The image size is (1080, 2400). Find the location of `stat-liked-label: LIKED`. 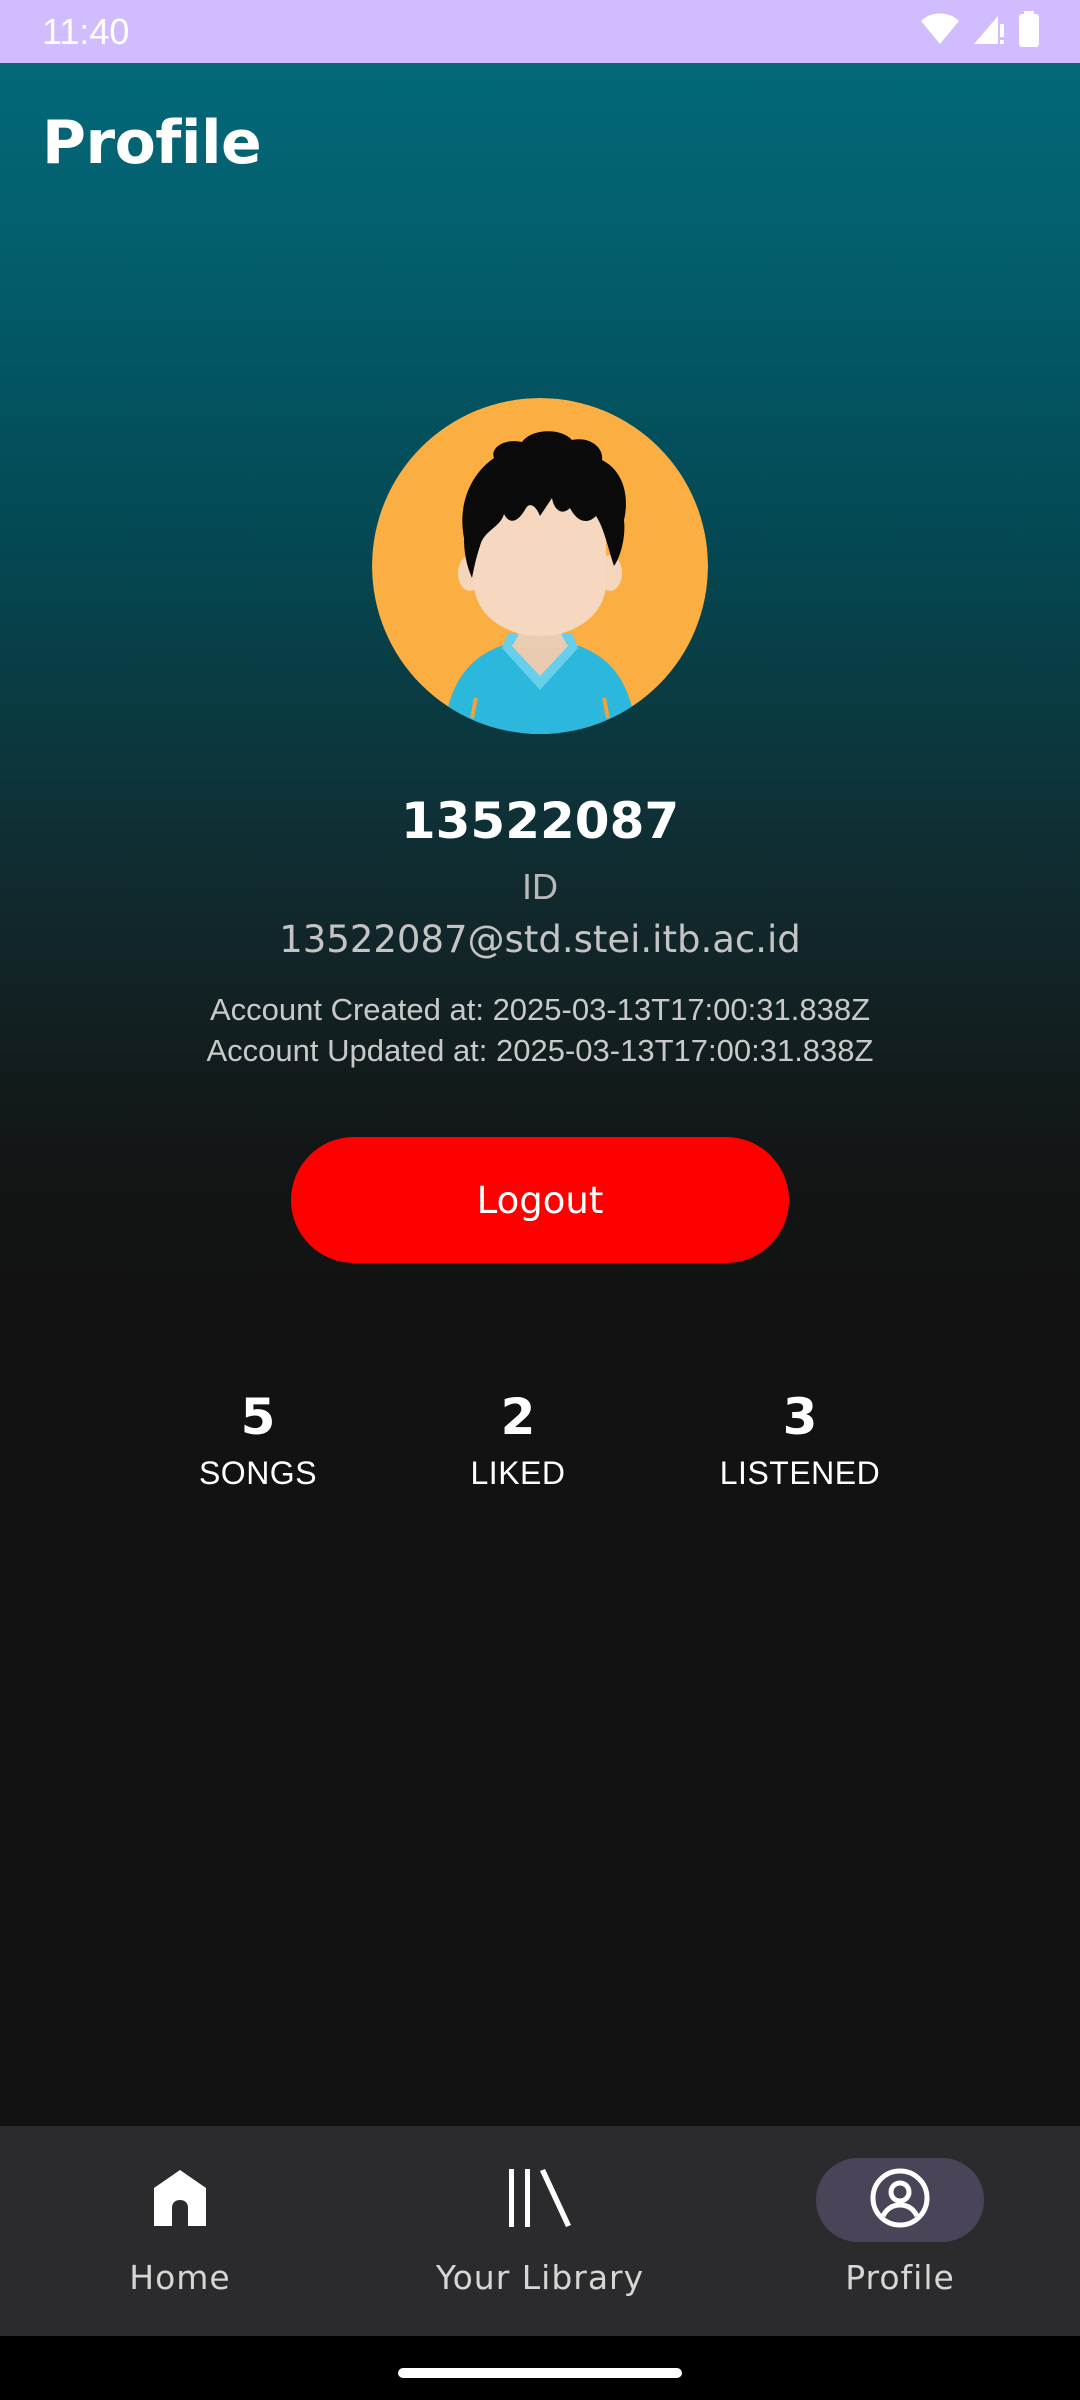

stat-liked-label: LIKED is located at coordinates (518, 1473).